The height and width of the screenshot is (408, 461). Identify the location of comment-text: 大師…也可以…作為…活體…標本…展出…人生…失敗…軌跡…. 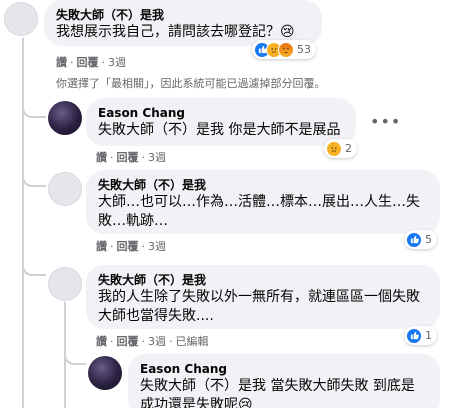
(259, 211).